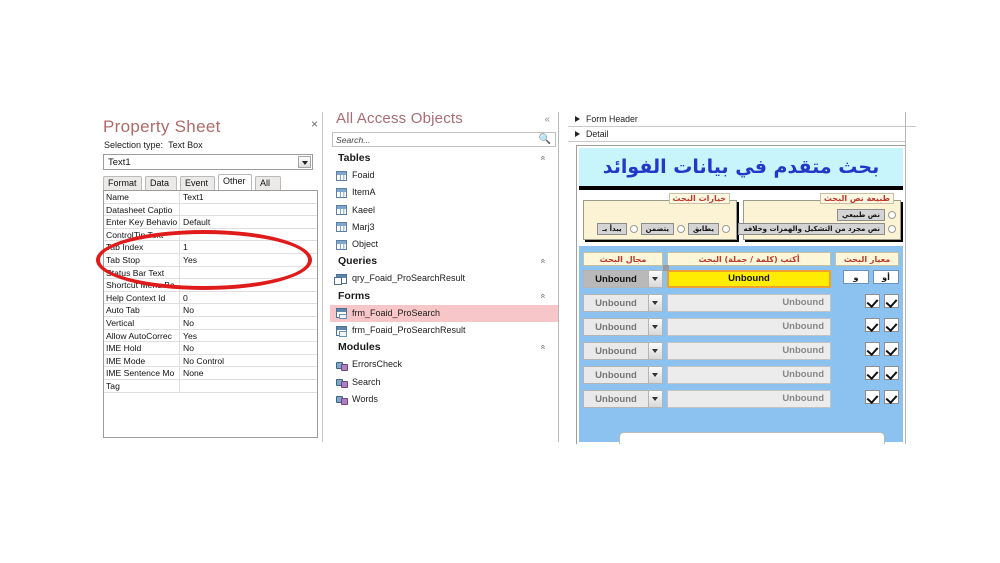 This screenshot has width=1000, height=563. What do you see at coordinates (248, 373) in the screenshot?
I see `property-row-value: None` at bounding box center [248, 373].